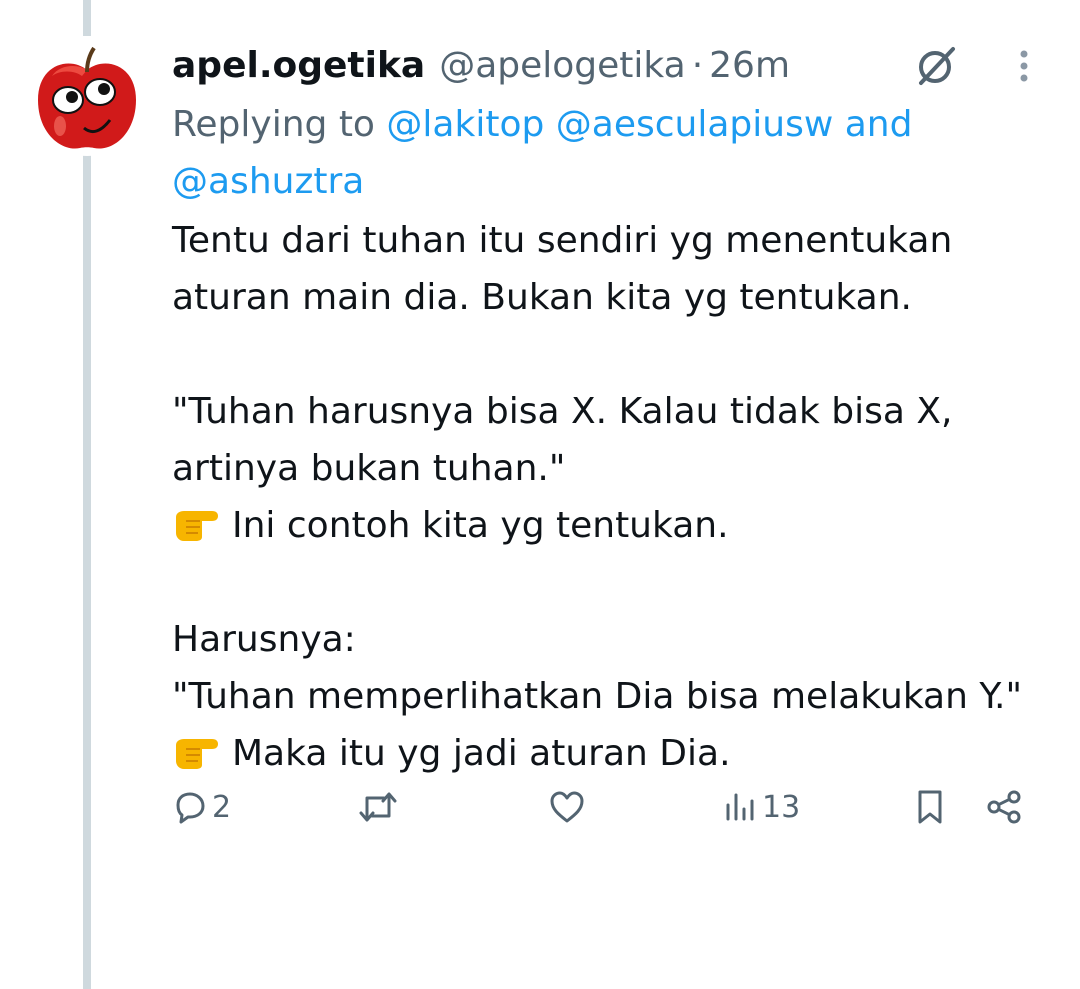  I want to click on bookmark-icon, so click(930, 807).